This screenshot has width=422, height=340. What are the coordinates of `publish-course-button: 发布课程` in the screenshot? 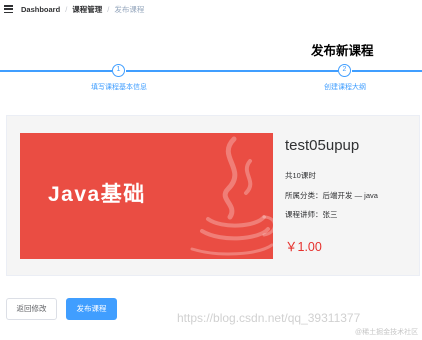 It's located at (91, 309).